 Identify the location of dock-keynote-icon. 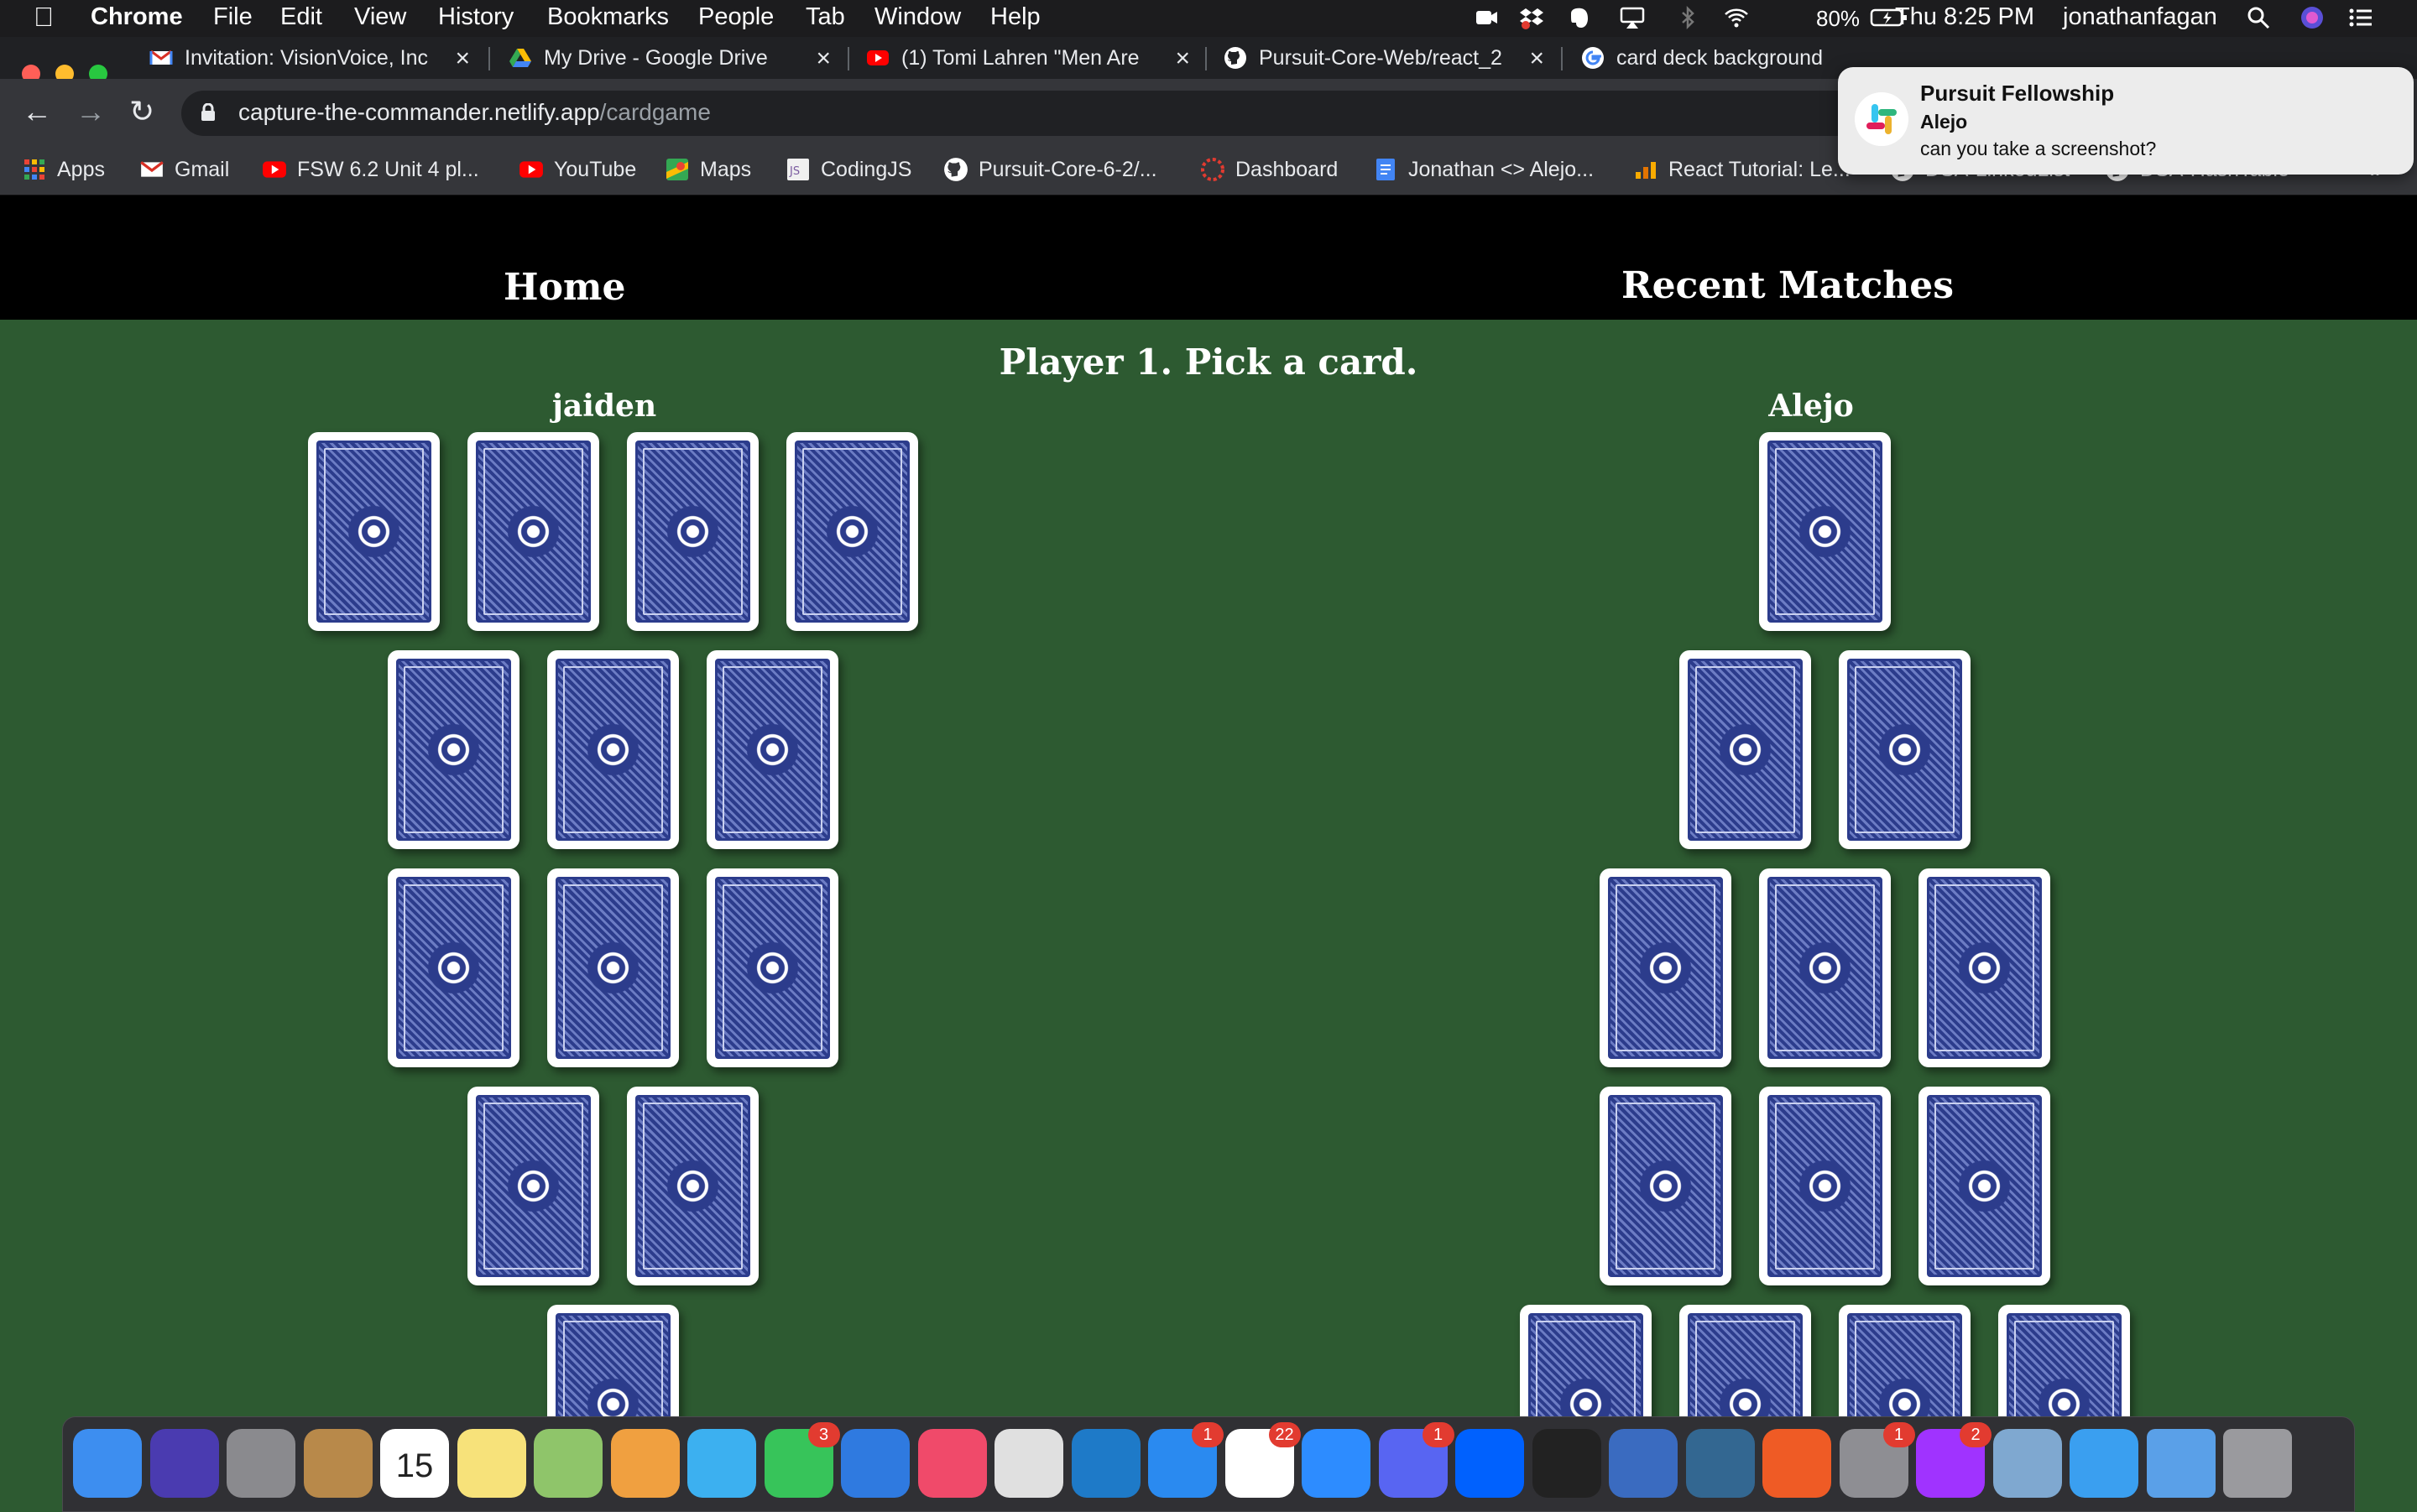
(875, 1464).